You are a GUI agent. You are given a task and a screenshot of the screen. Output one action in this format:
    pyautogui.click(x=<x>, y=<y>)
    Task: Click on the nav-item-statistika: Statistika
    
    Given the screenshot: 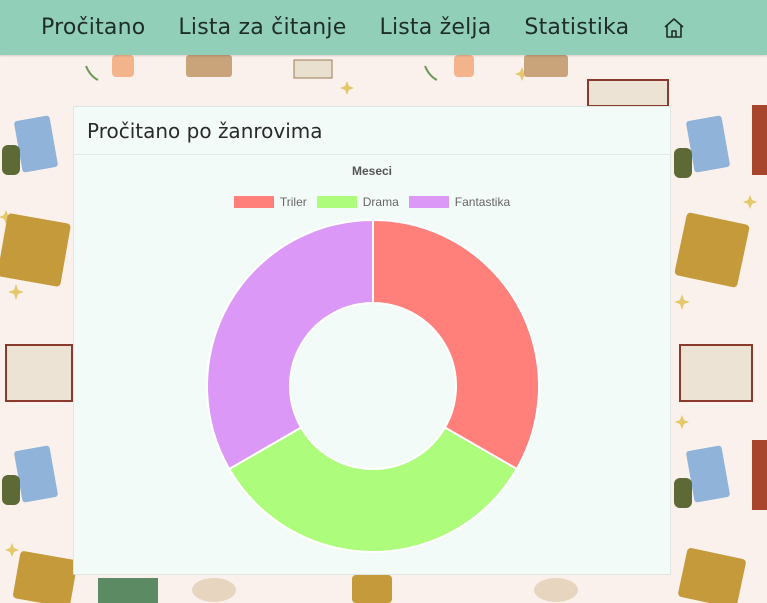 What is the action you would take?
    pyautogui.click(x=576, y=27)
    